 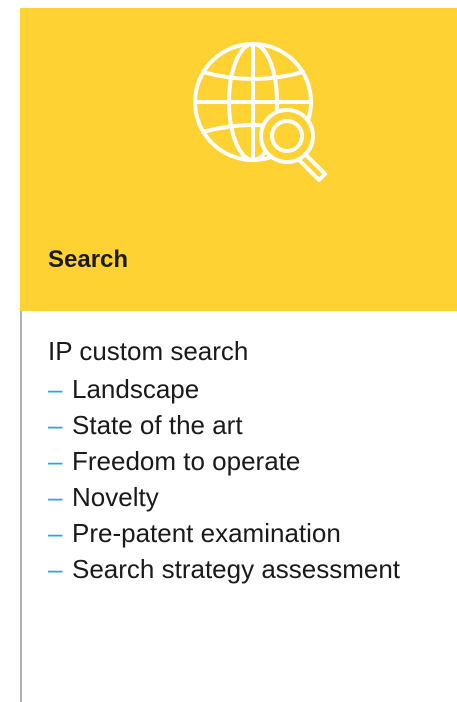 I want to click on intro-text: IP custom search, so click(x=148, y=351).